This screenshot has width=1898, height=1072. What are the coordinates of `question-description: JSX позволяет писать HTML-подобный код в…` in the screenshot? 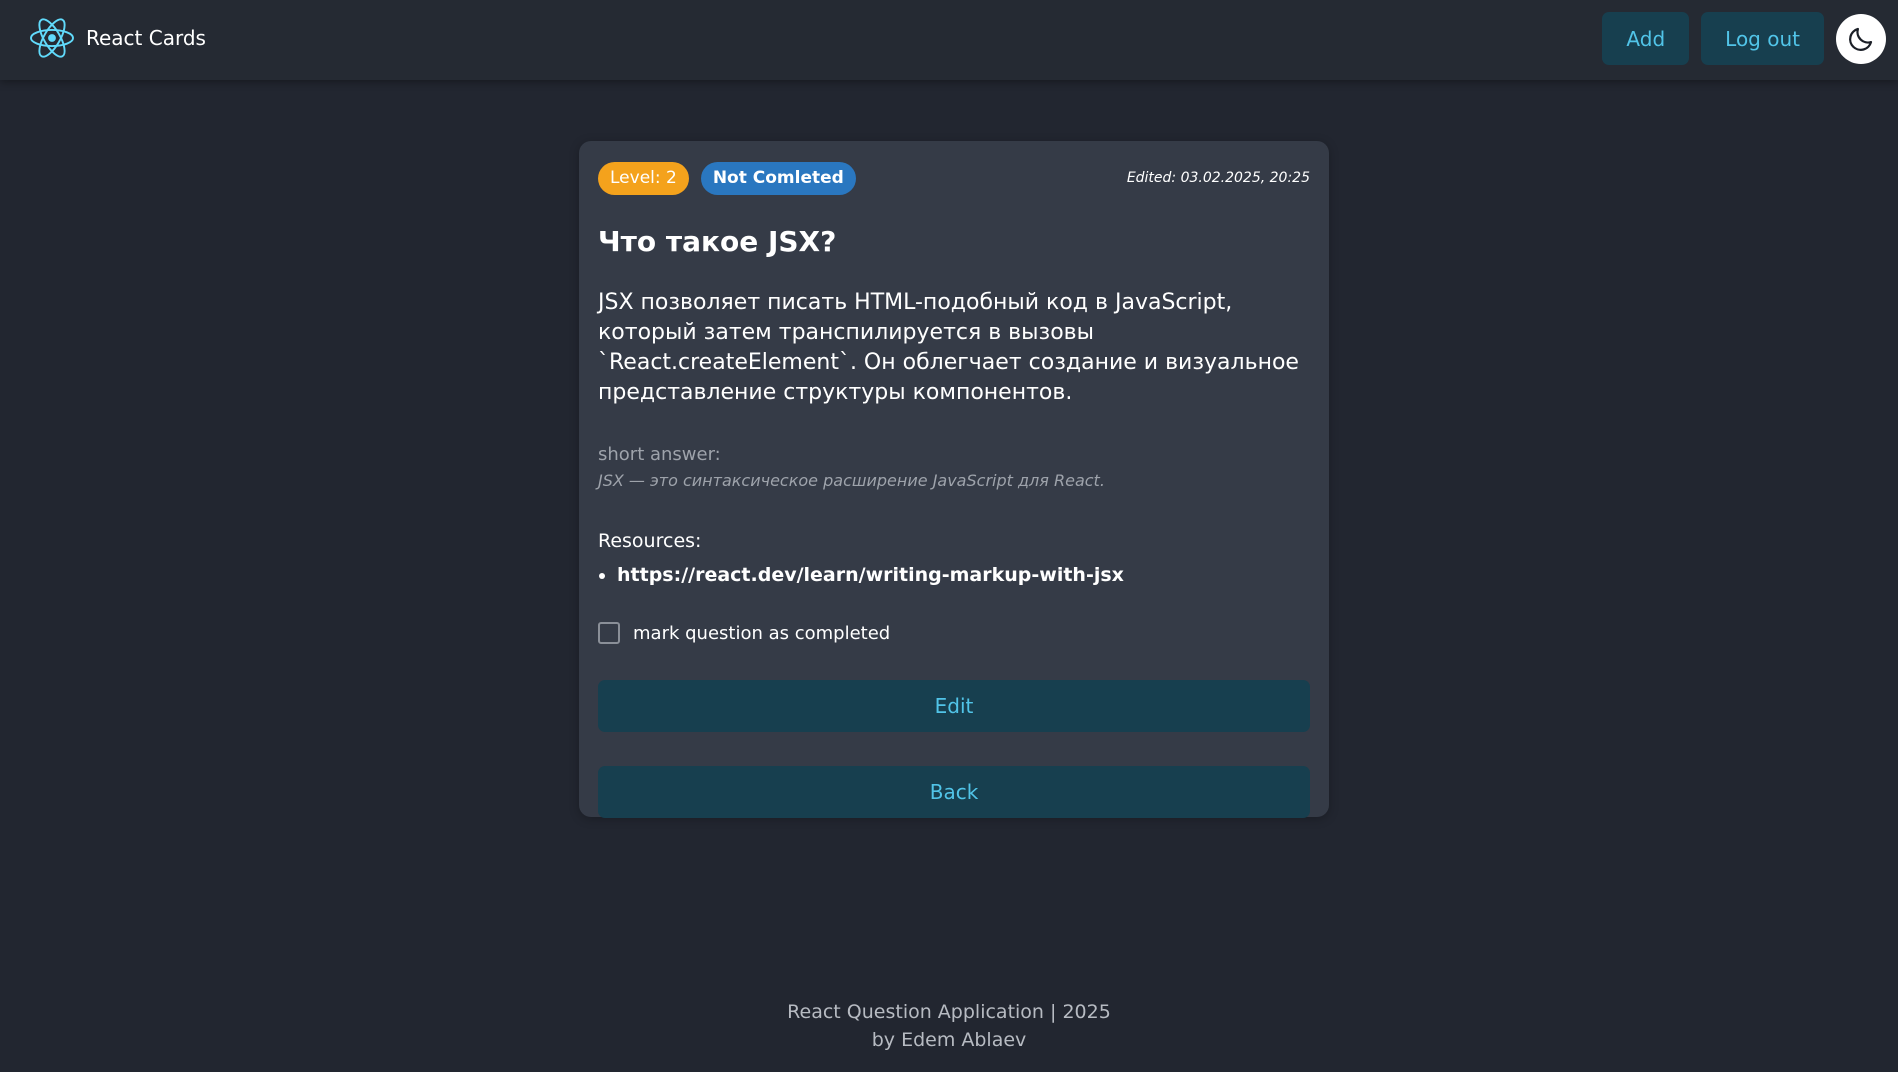 It's located at (948, 347).